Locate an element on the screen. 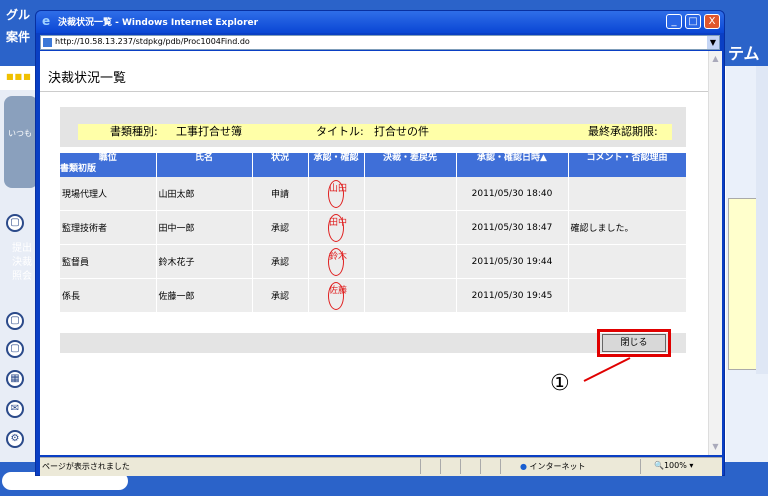 This screenshot has height=496, width=768. zoom-control: 🔍100% ▾ is located at coordinates (673, 465).